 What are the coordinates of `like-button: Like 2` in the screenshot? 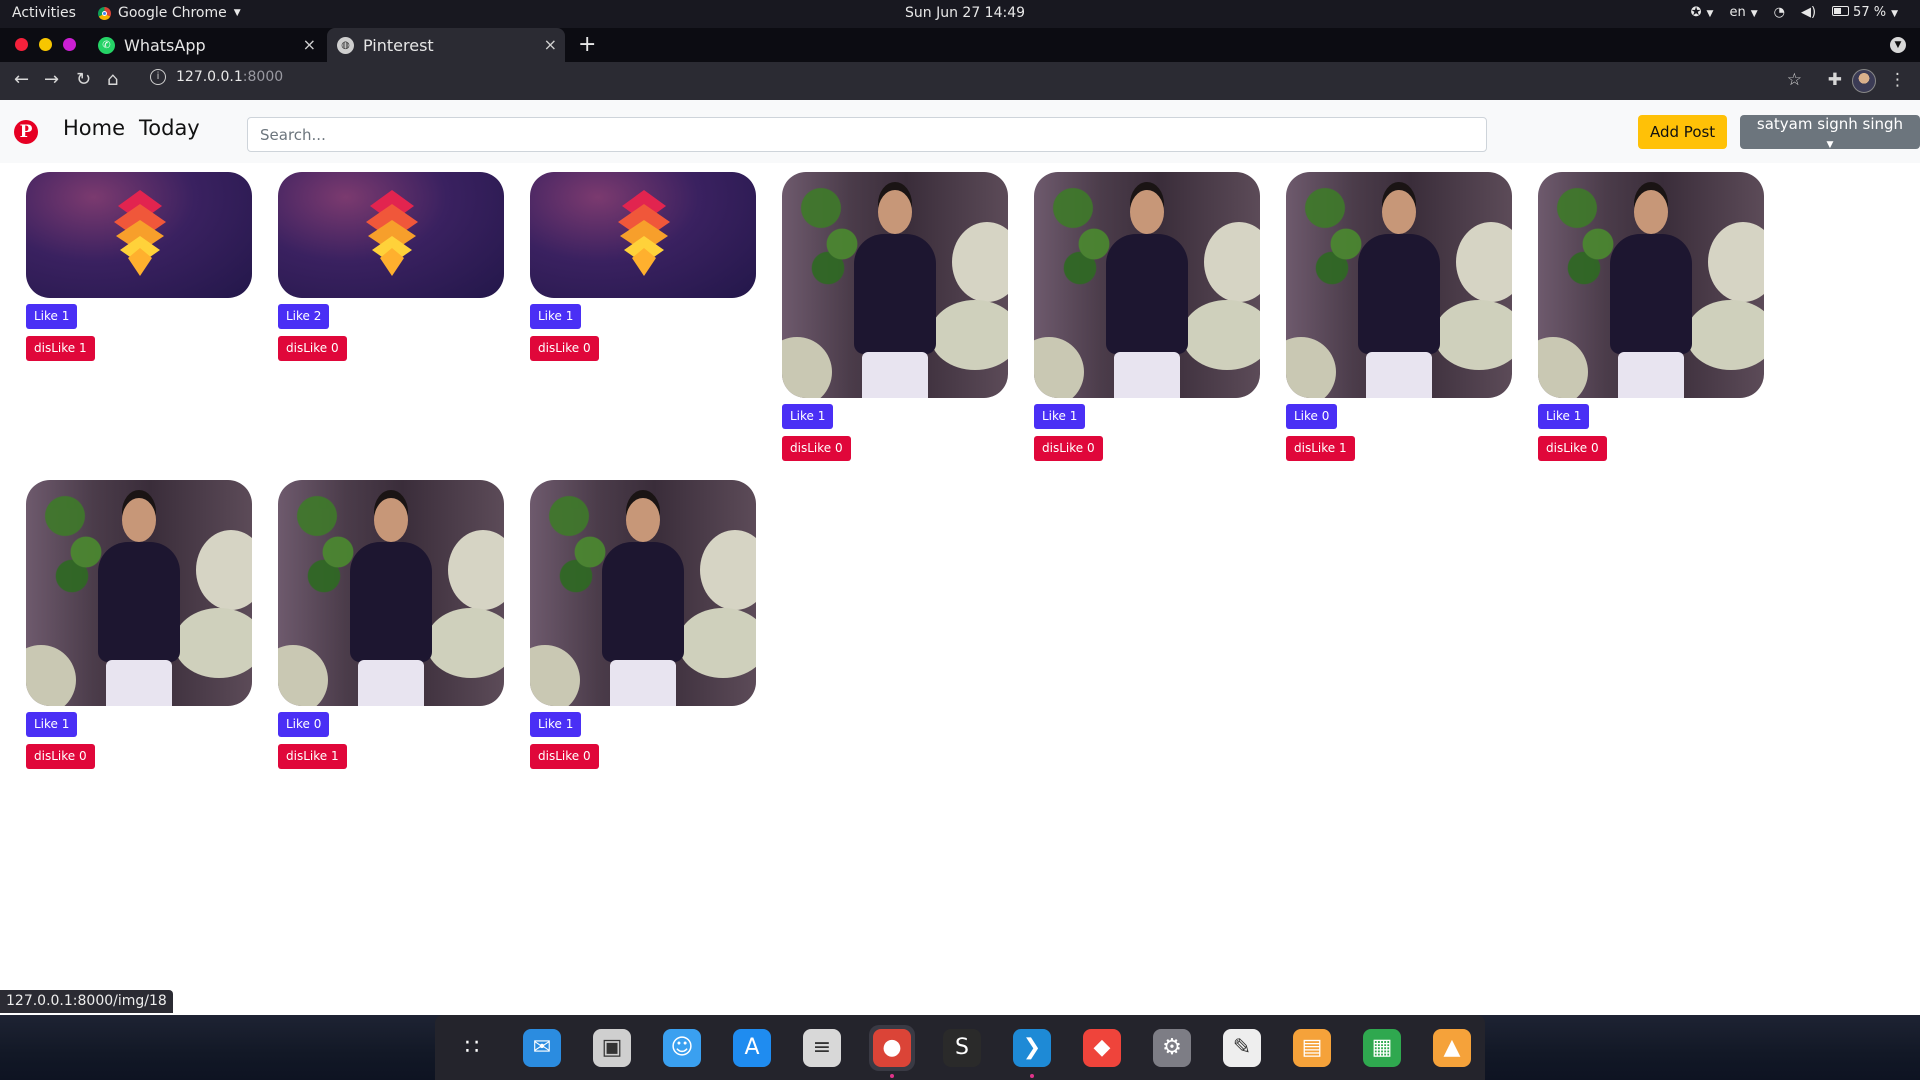 It's located at (304, 316).